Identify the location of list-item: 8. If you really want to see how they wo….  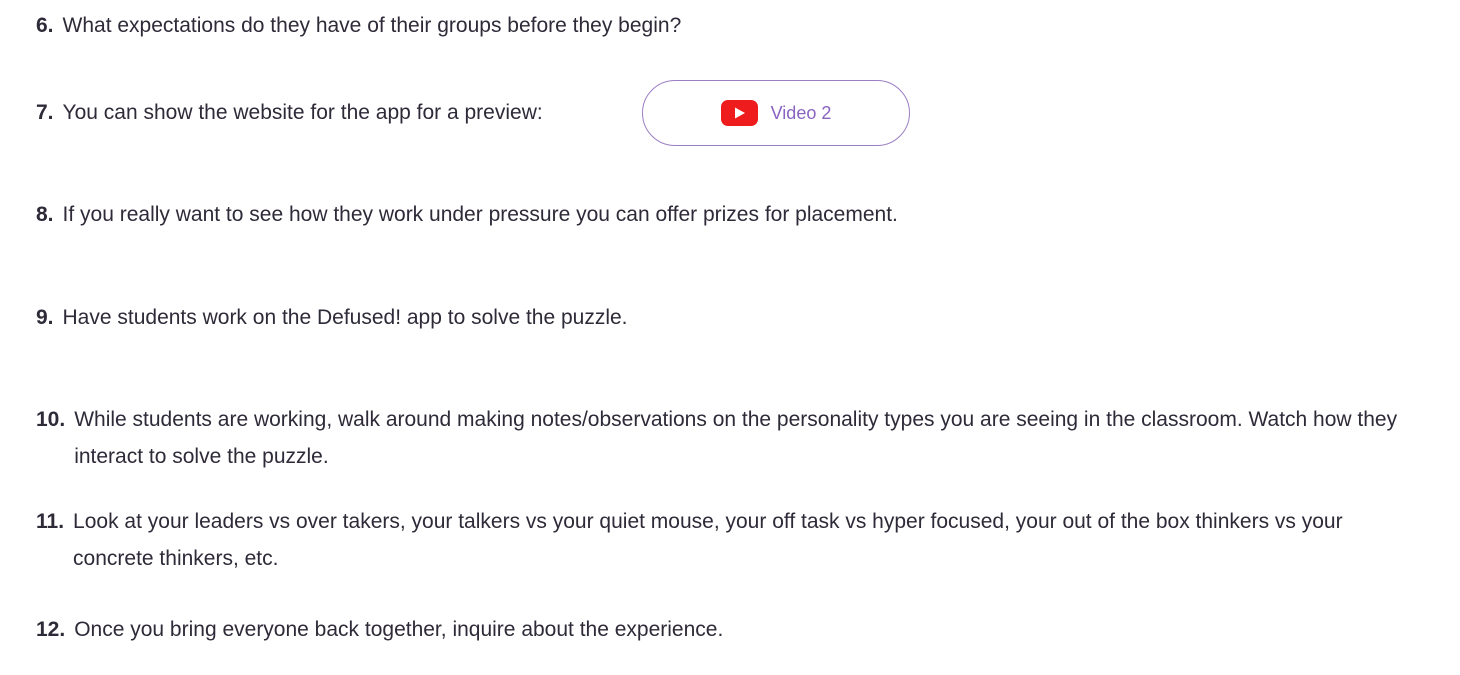
(724, 214).